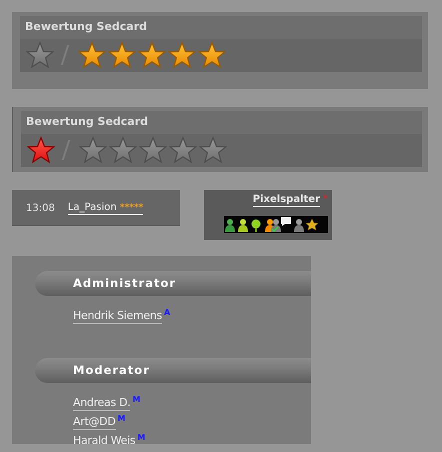 Image resolution: width=442 pixels, height=452 pixels. I want to click on zero-star-icon-selected, so click(41, 150).